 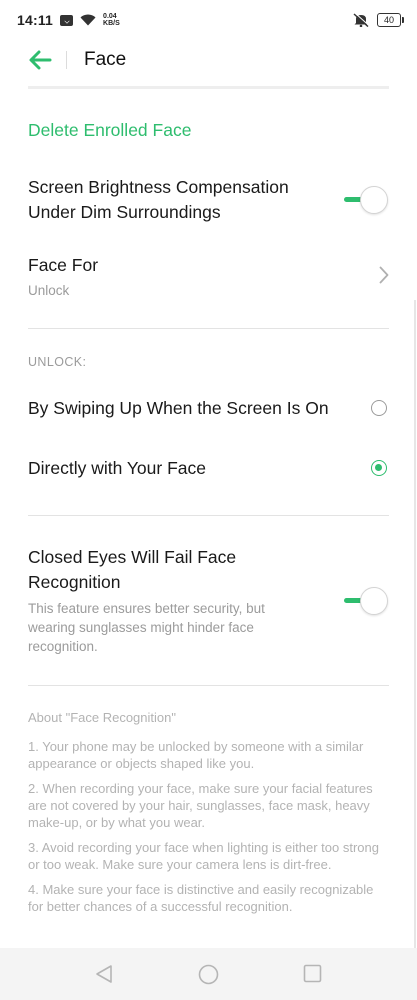 I want to click on status-right: 40, so click(x=378, y=20).